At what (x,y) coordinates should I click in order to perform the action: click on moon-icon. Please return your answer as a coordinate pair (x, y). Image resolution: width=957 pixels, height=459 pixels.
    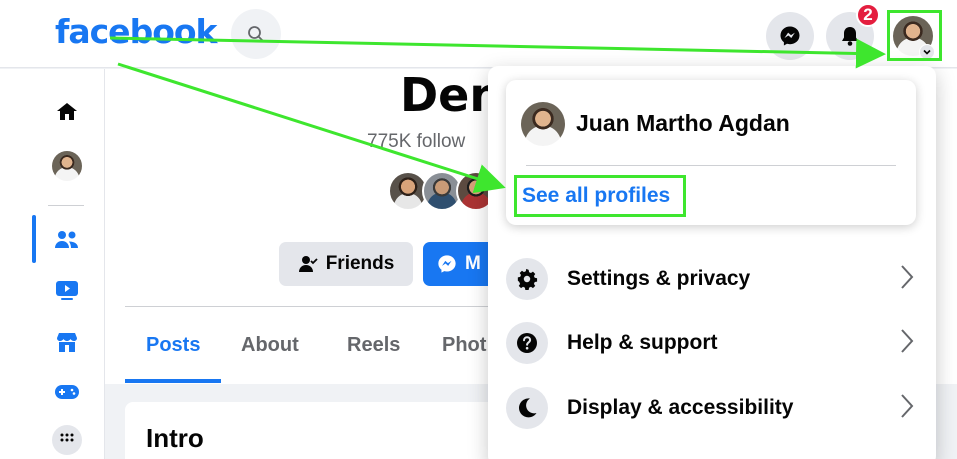
    Looking at the image, I should click on (527, 408).